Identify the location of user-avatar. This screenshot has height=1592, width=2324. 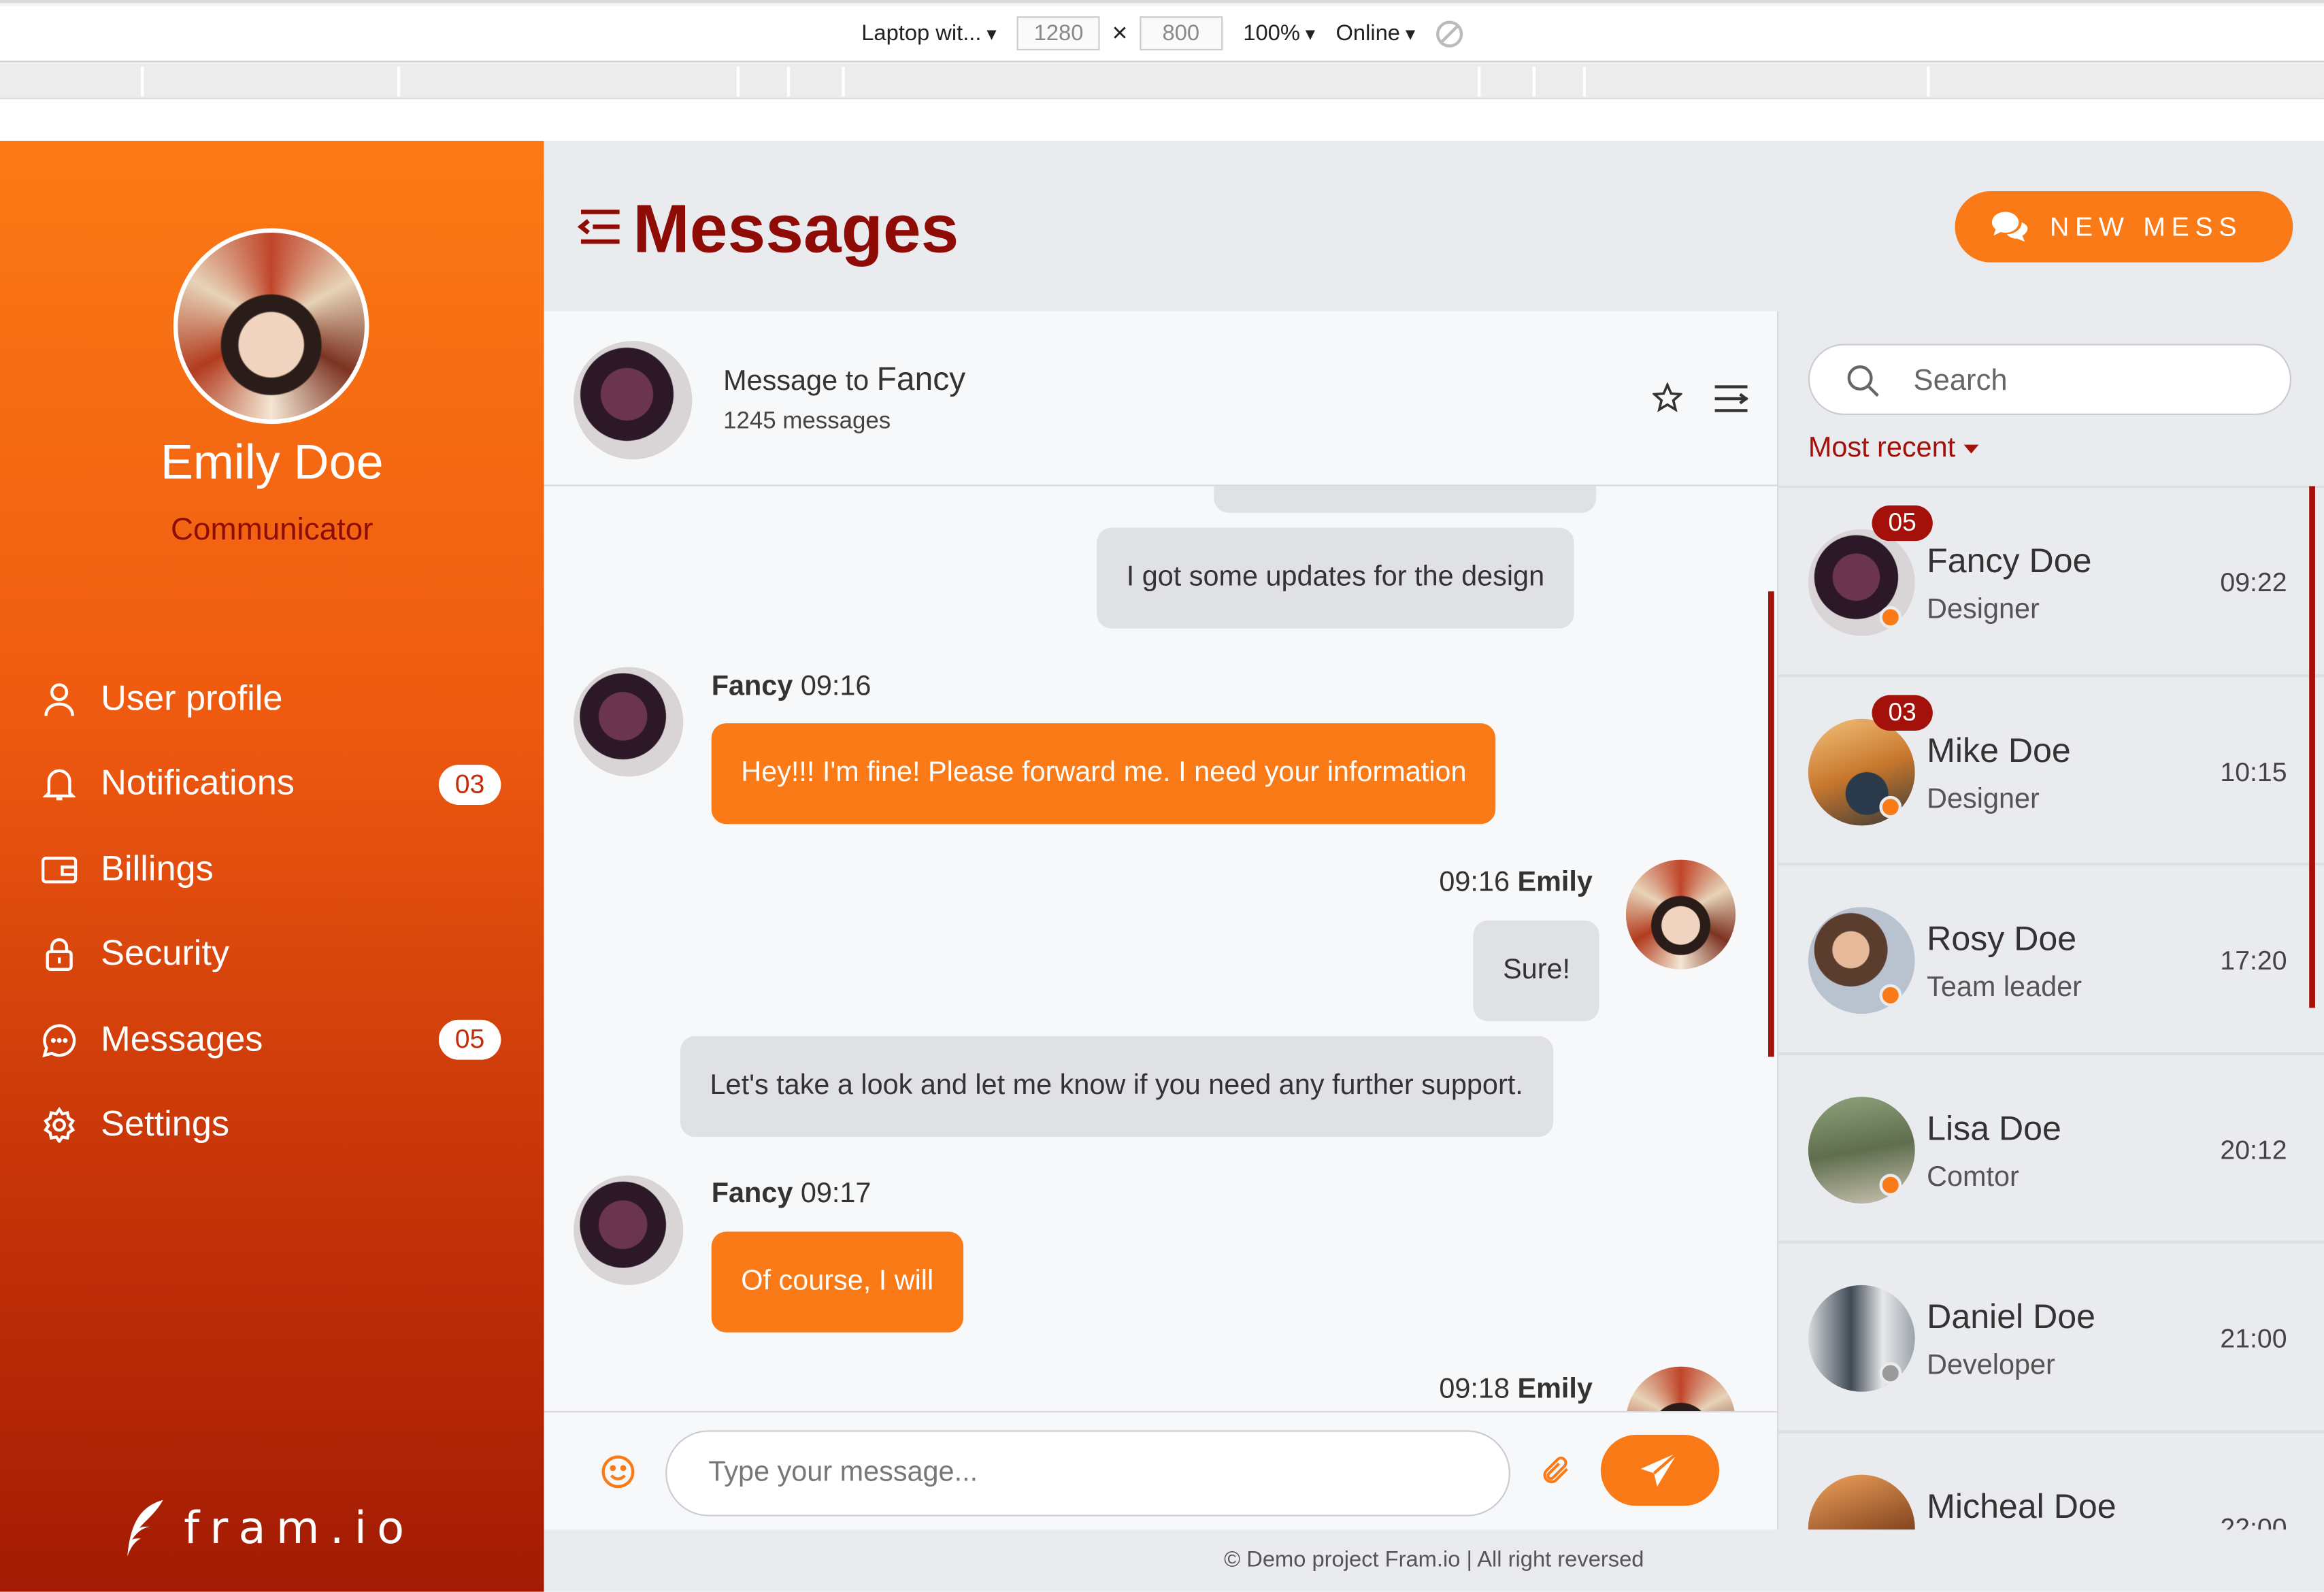
(271, 327).